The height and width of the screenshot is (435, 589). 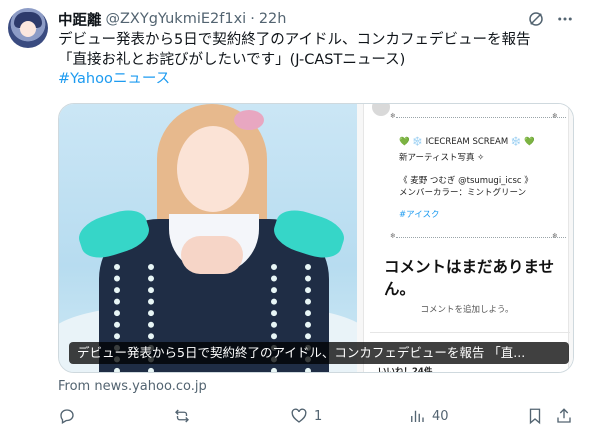 What do you see at coordinates (299, 416) in the screenshot?
I see `heart-icon` at bounding box center [299, 416].